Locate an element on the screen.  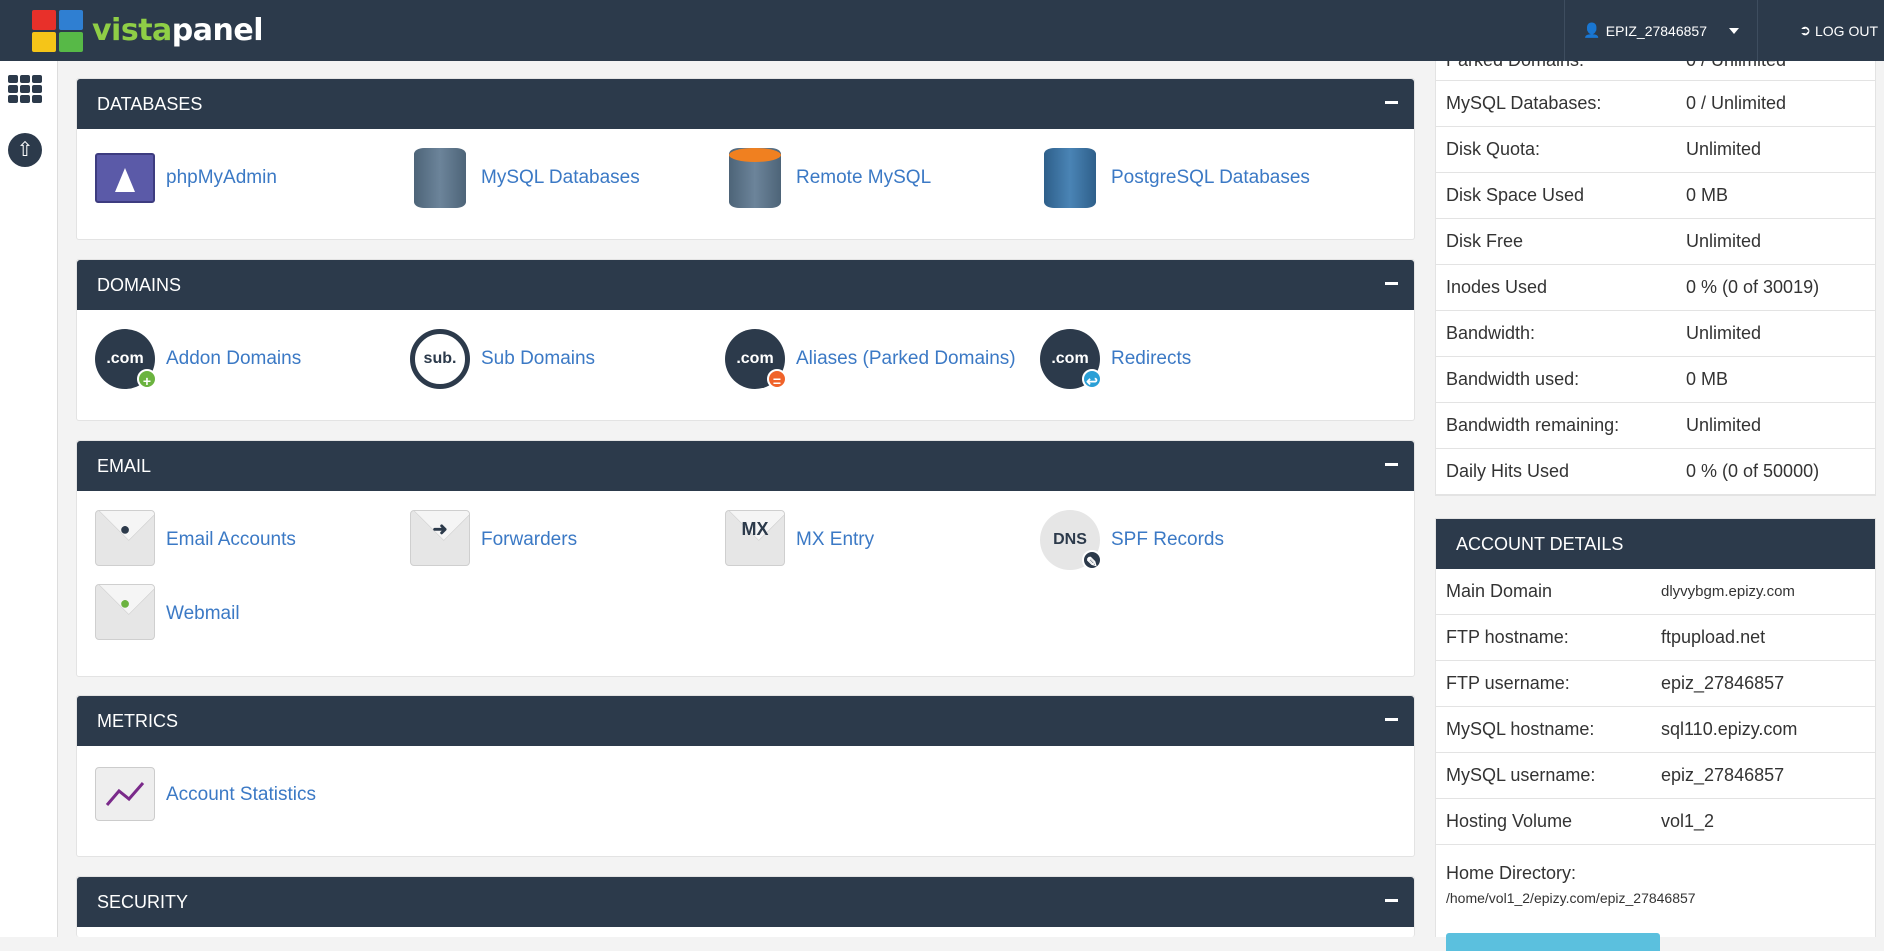
item-addon-domains: .com + Addon Domains is located at coordinates (252, 359).